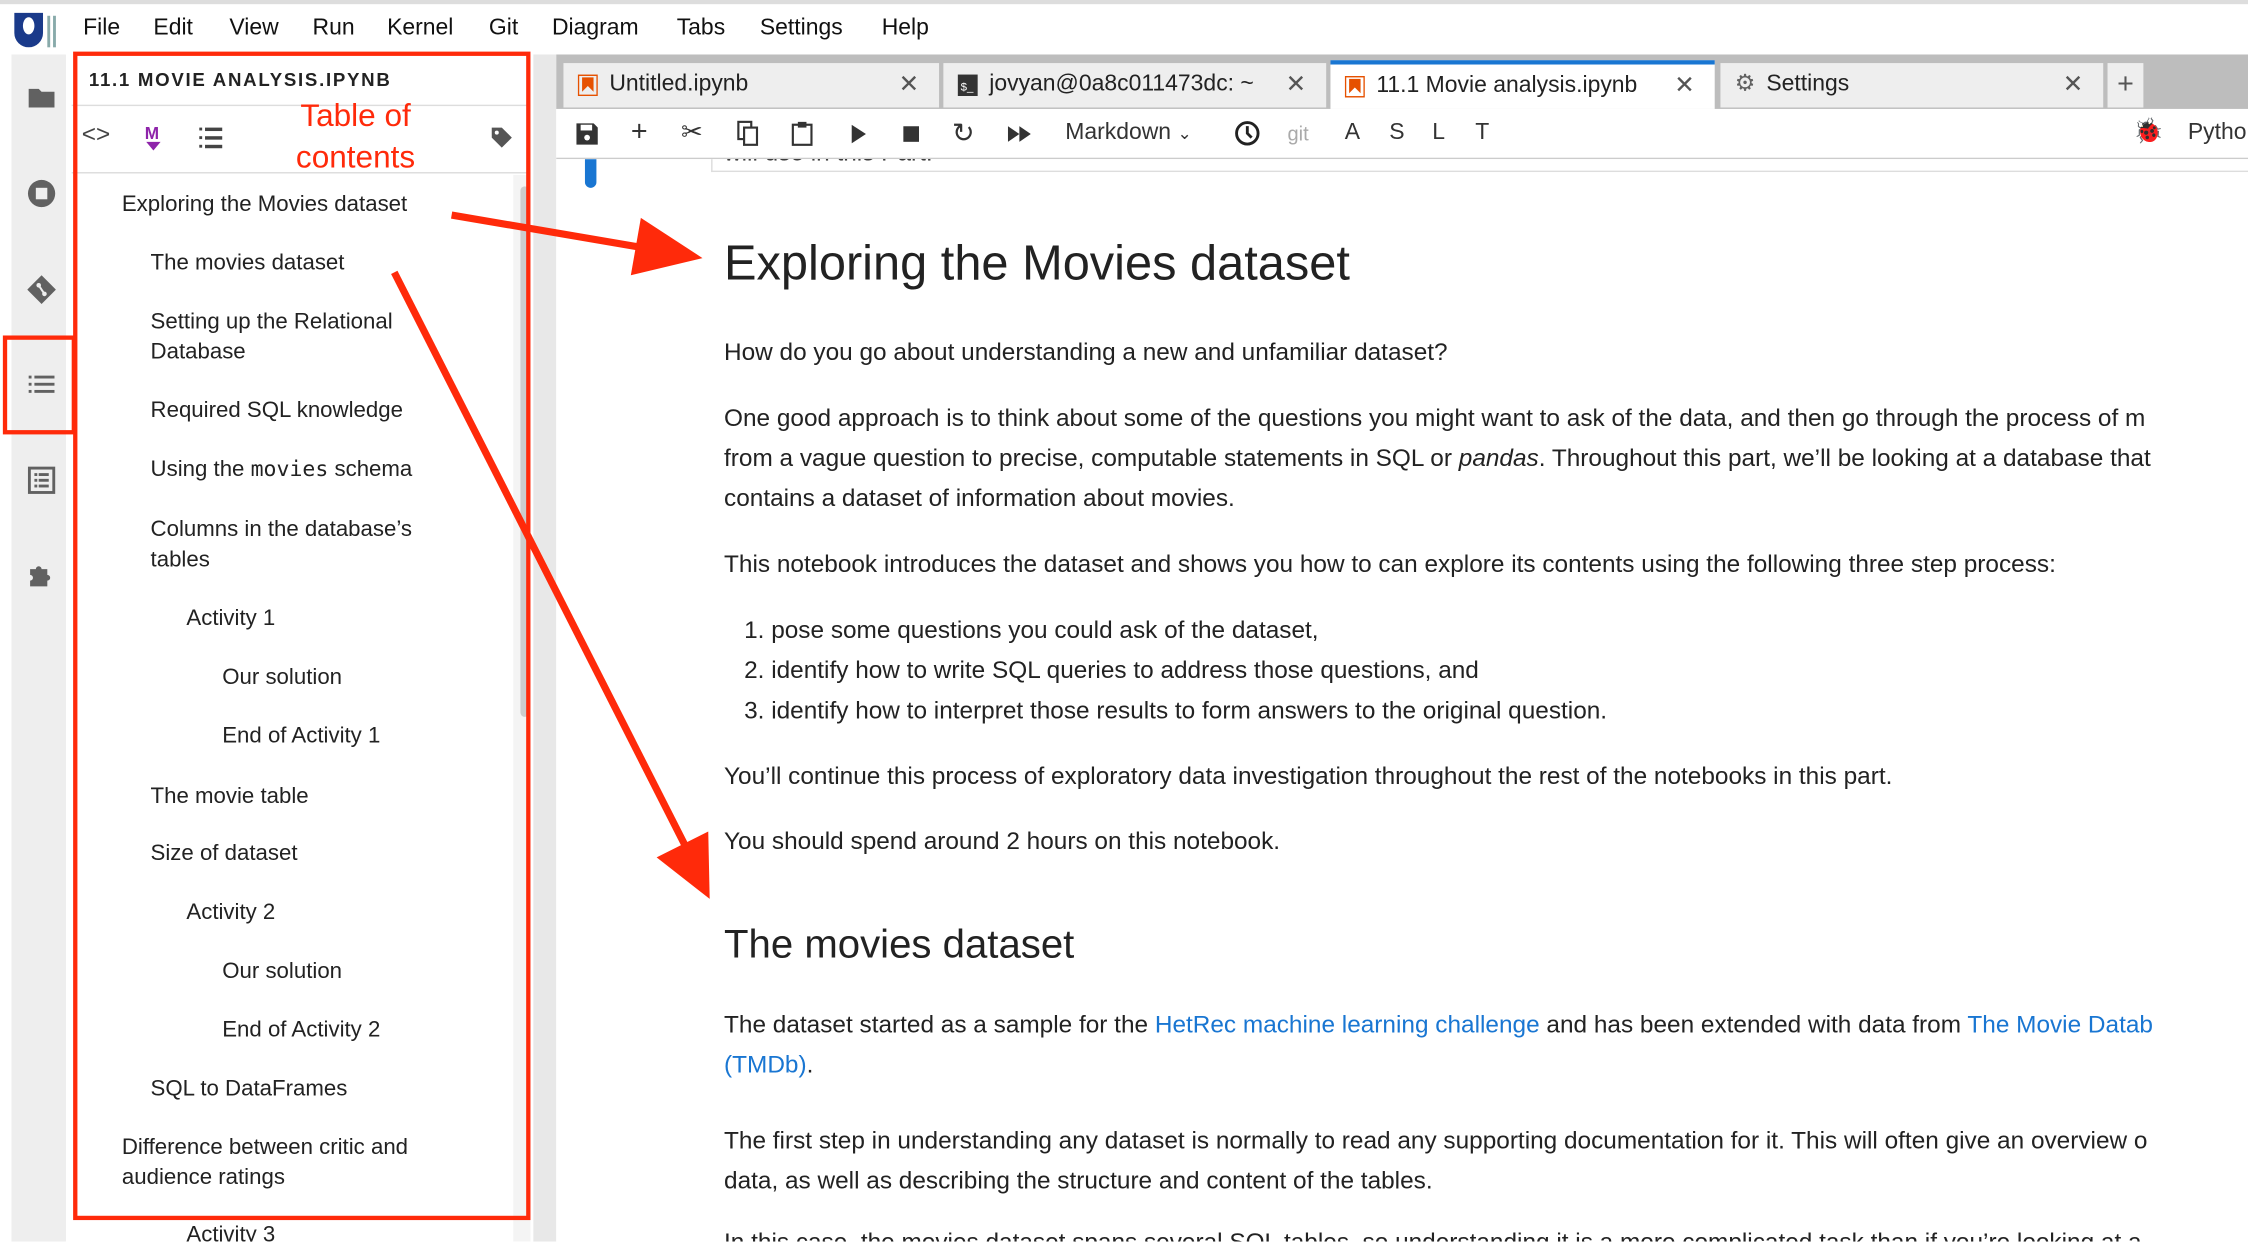  Describe the element at coordinates (701, 29) in the screenshot. I see `menu-tabs: Tabs` at that location.